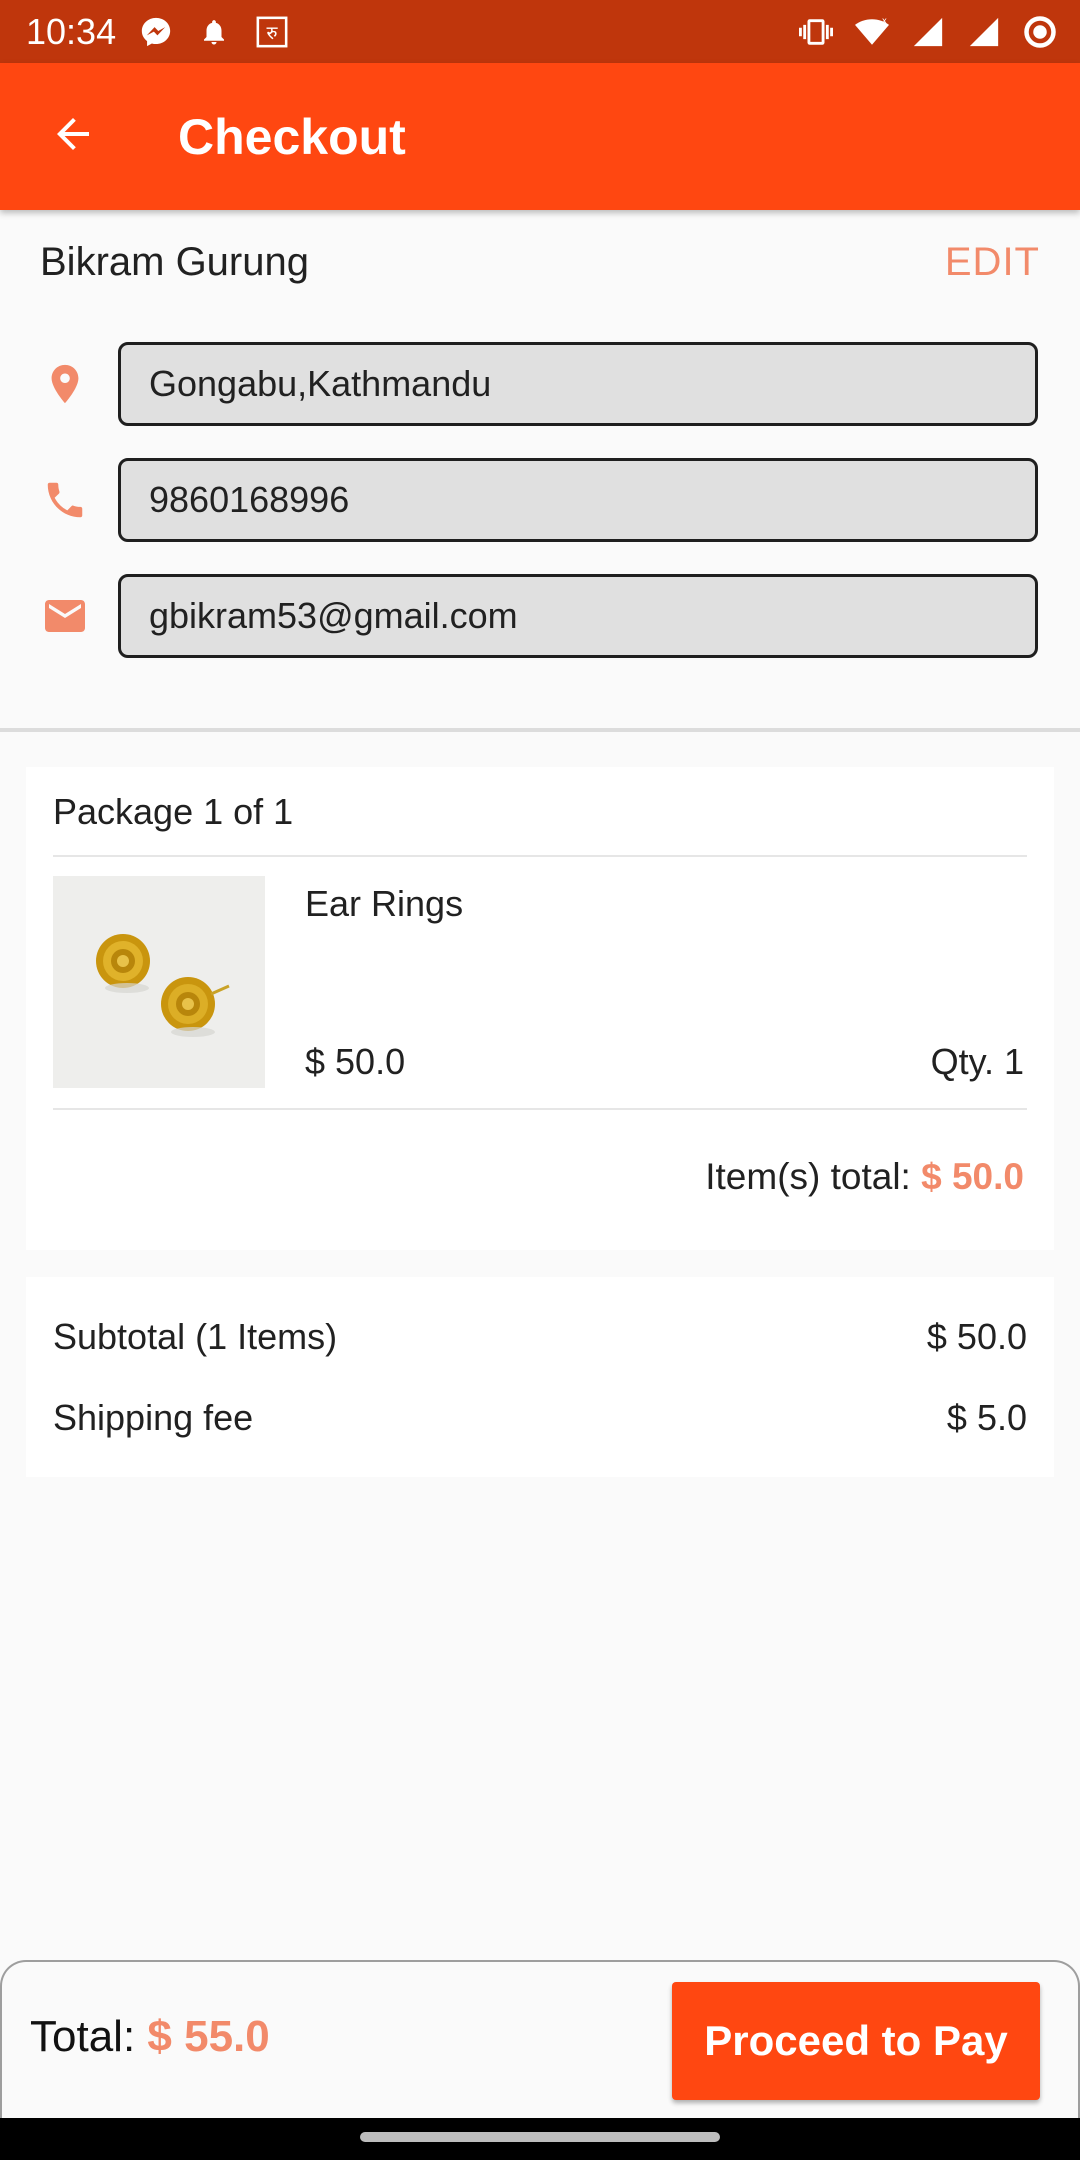  What do you see at coordinates (156, 32) in the screenshot?
I see `messenger-icon` at bounding box center [156, 32].